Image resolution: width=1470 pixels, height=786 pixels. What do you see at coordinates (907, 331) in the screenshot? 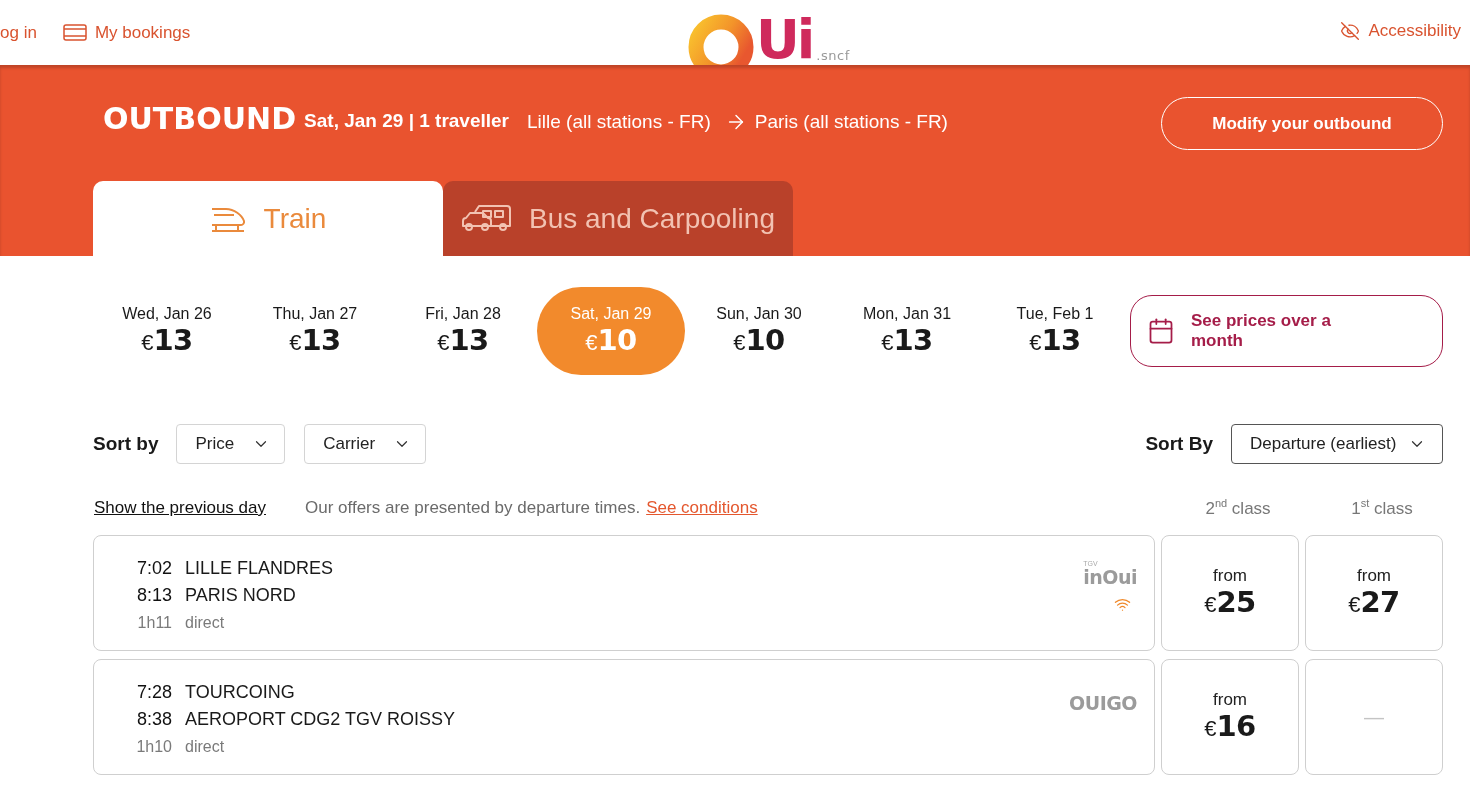
I see `date-option: Mon, Jan 31 €13` at bounding box center [907, 331].